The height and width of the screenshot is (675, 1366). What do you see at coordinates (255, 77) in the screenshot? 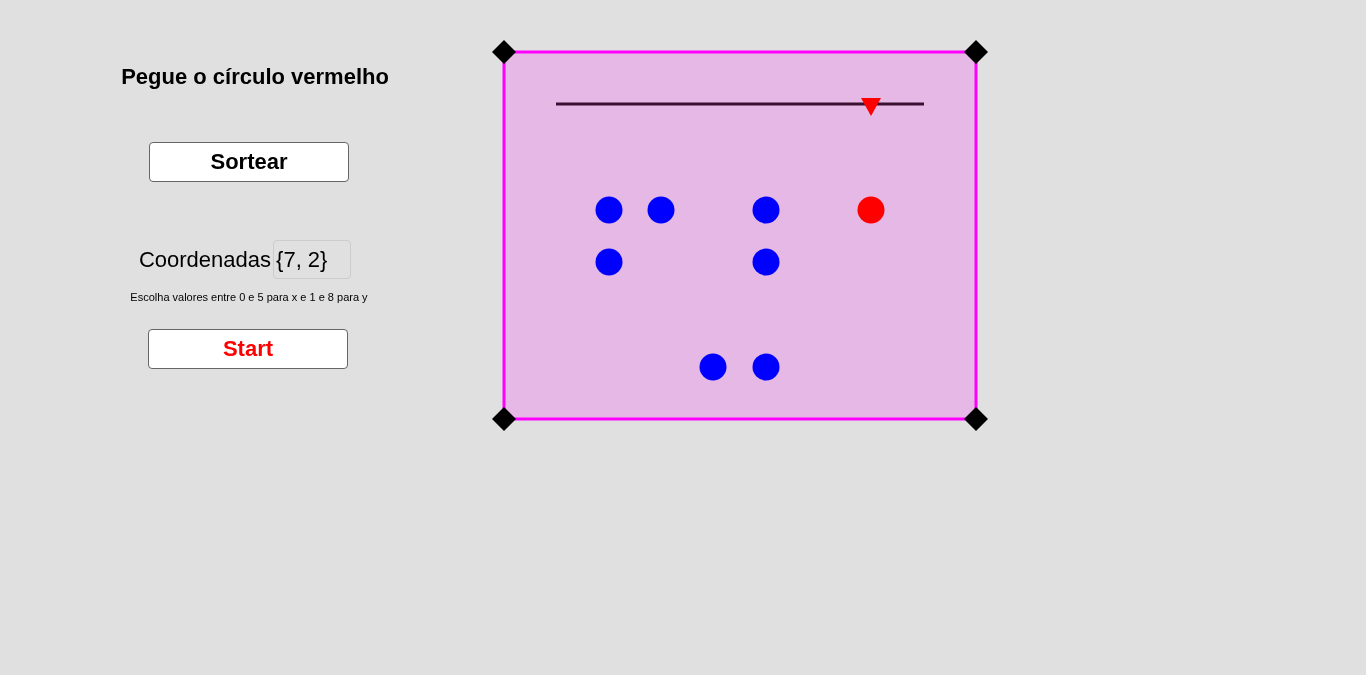
I see `page-title: Pegue o círculo vermelho` at bounding box center [255, 77].